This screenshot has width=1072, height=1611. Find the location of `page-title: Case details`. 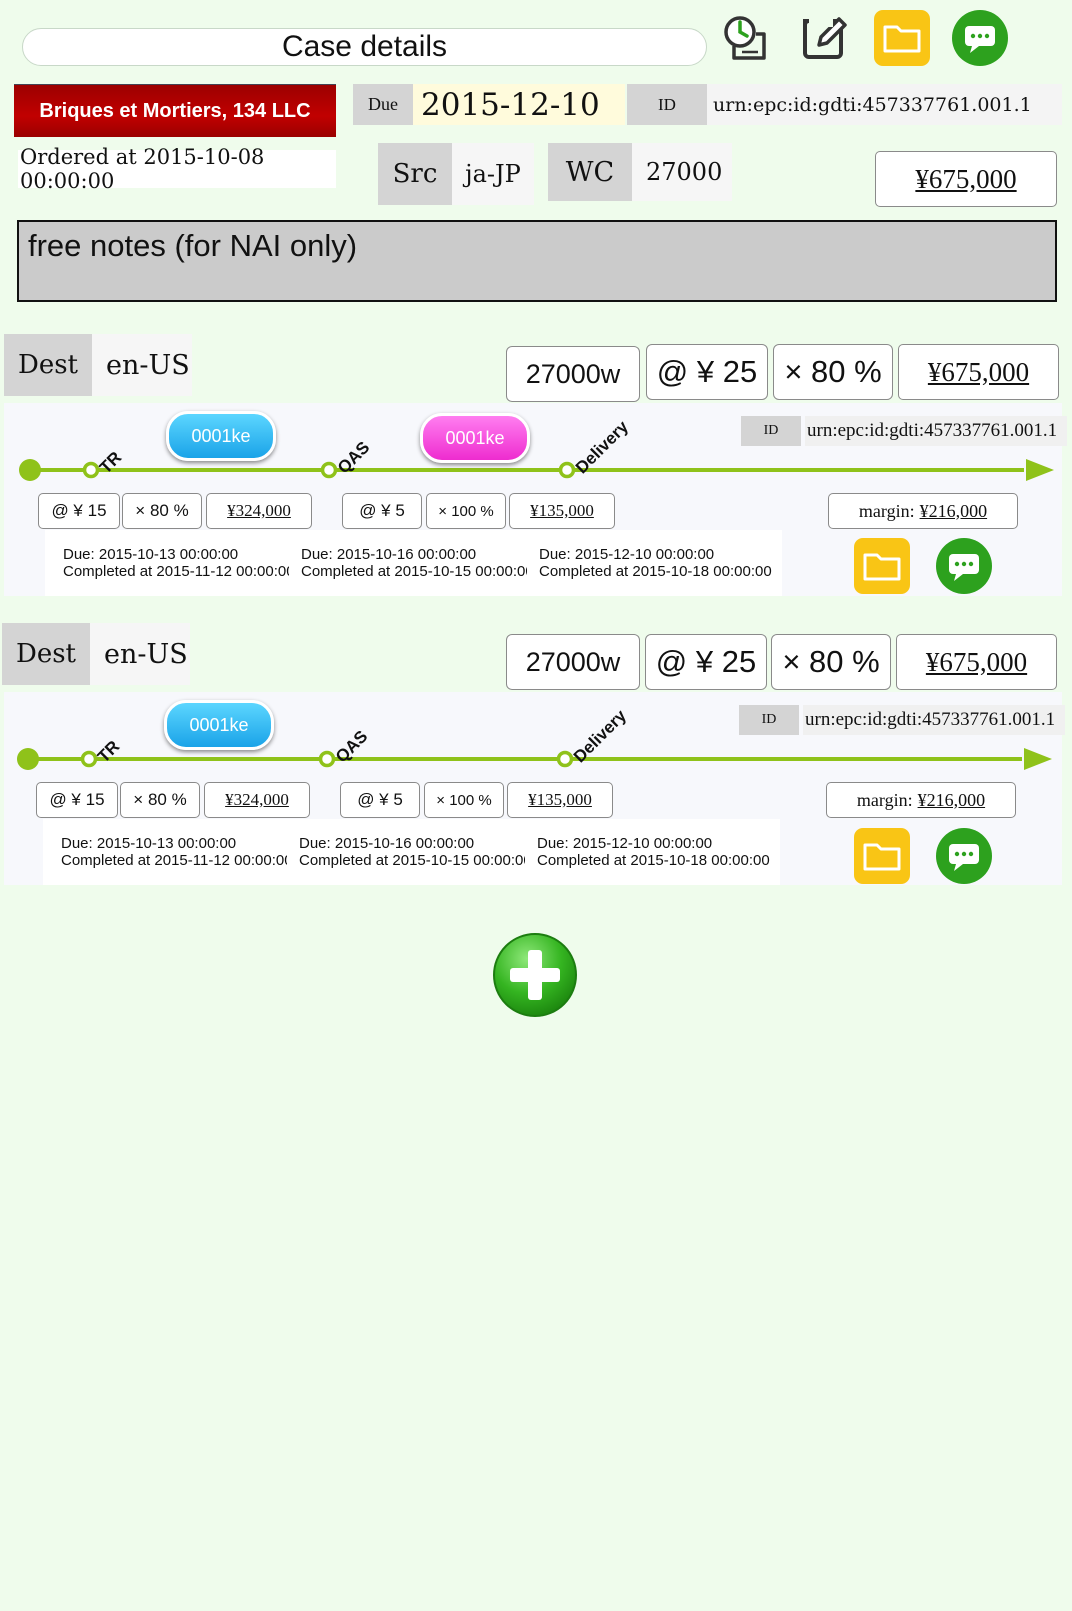

page-title: Case details is located at coordinates (364, 47).